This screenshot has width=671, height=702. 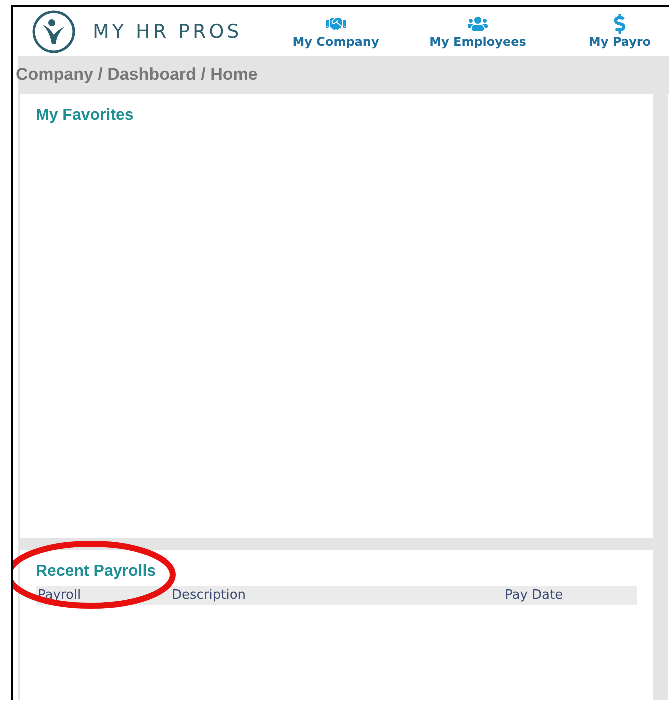 What do you see at coordinates (534, 595) in the screenshot?
I see `column-header: Pay Date` at bounding box center [534, 595].